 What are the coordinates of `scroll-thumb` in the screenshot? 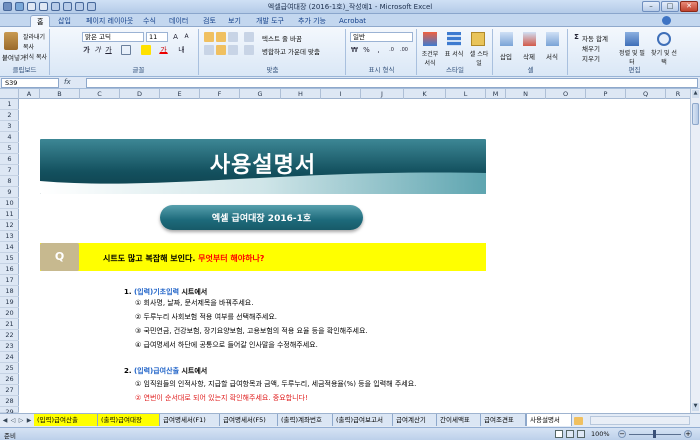 It's located at (695, 114).